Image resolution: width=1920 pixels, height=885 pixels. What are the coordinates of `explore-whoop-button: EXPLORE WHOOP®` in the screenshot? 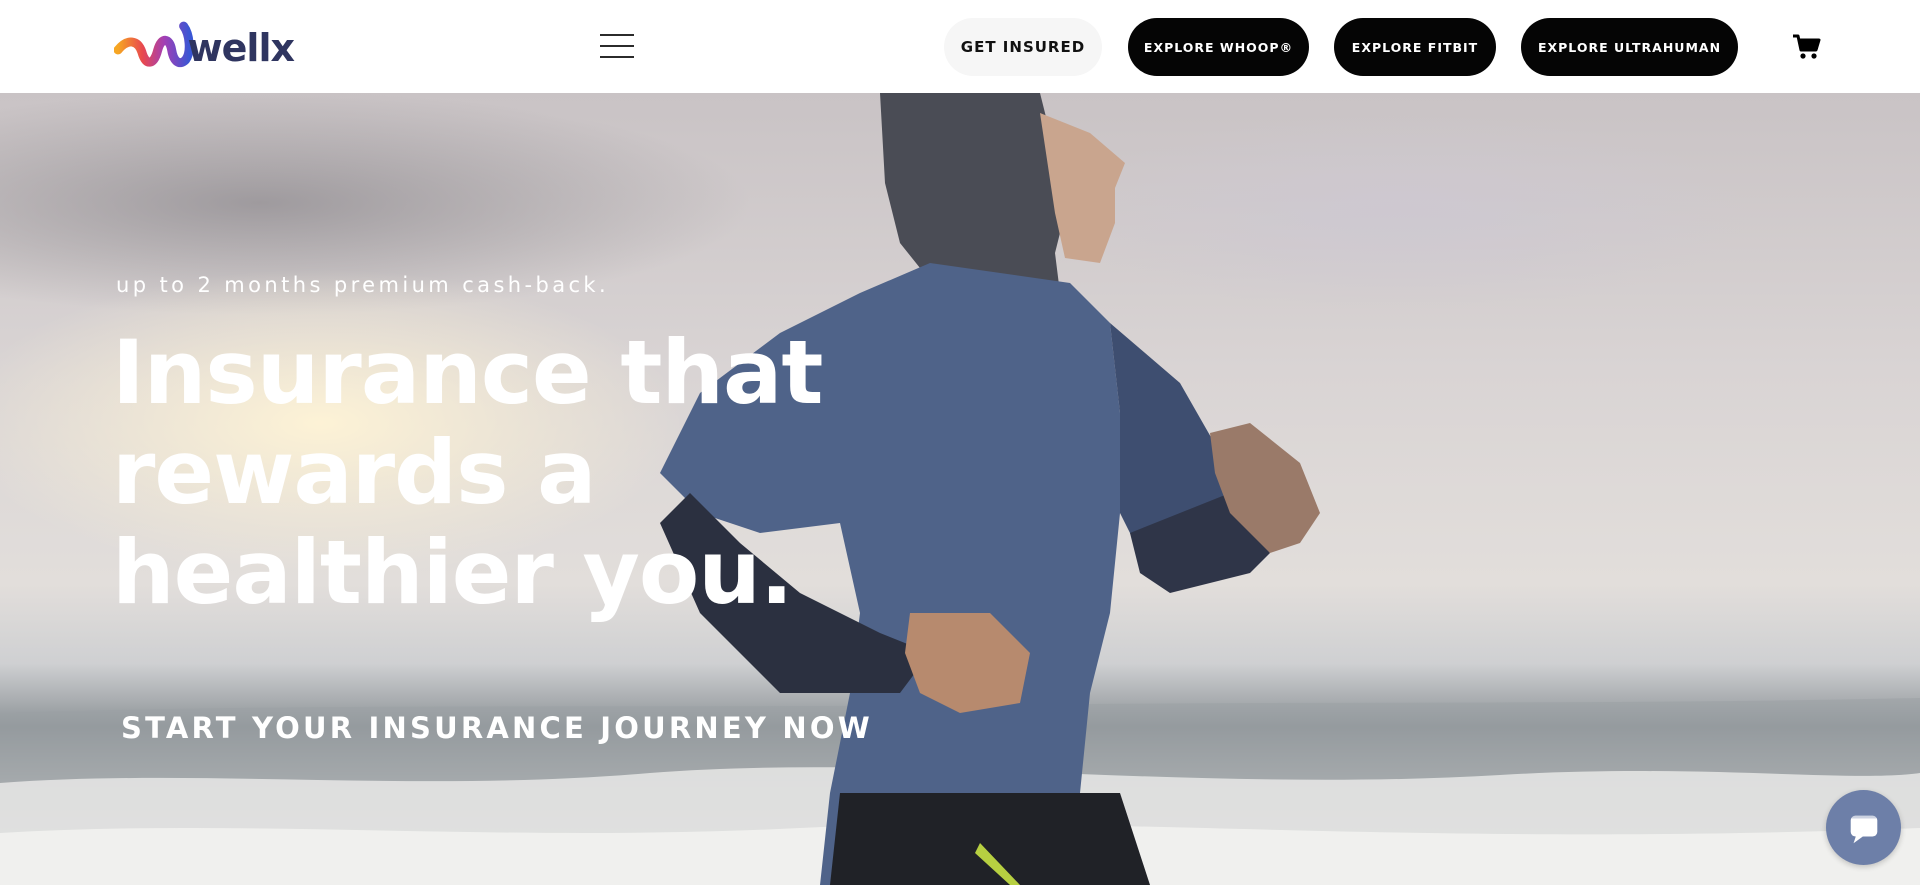 It's located at (1218, 47).